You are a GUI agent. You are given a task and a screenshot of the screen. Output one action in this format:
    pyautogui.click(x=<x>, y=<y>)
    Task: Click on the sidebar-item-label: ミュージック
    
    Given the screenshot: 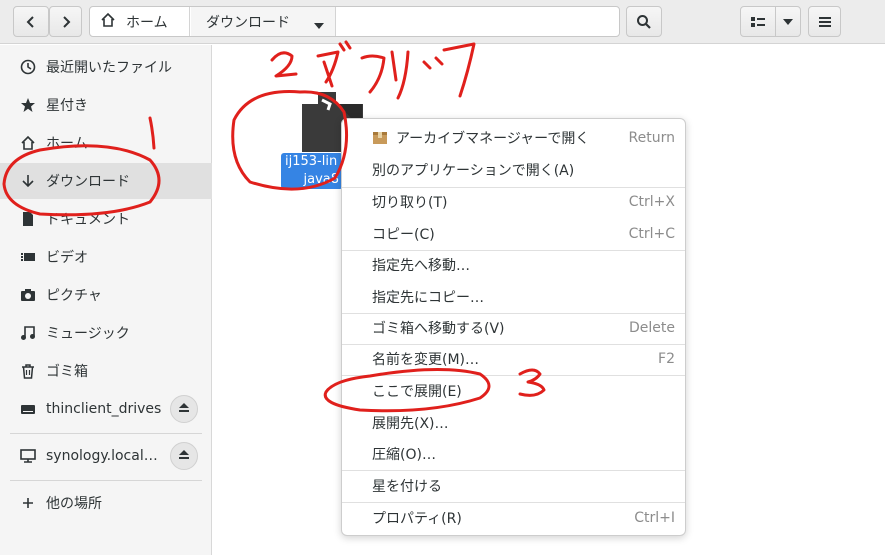 What is the action you would take?
    pyautogui.click(x=88, y=334)
    